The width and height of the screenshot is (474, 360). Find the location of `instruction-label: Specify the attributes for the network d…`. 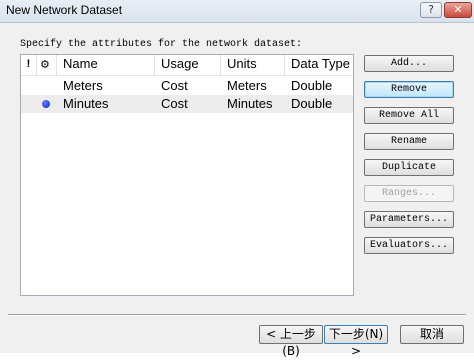

instruction-label: Specify the attributes for the network d… is located at coordinates (161, 44).